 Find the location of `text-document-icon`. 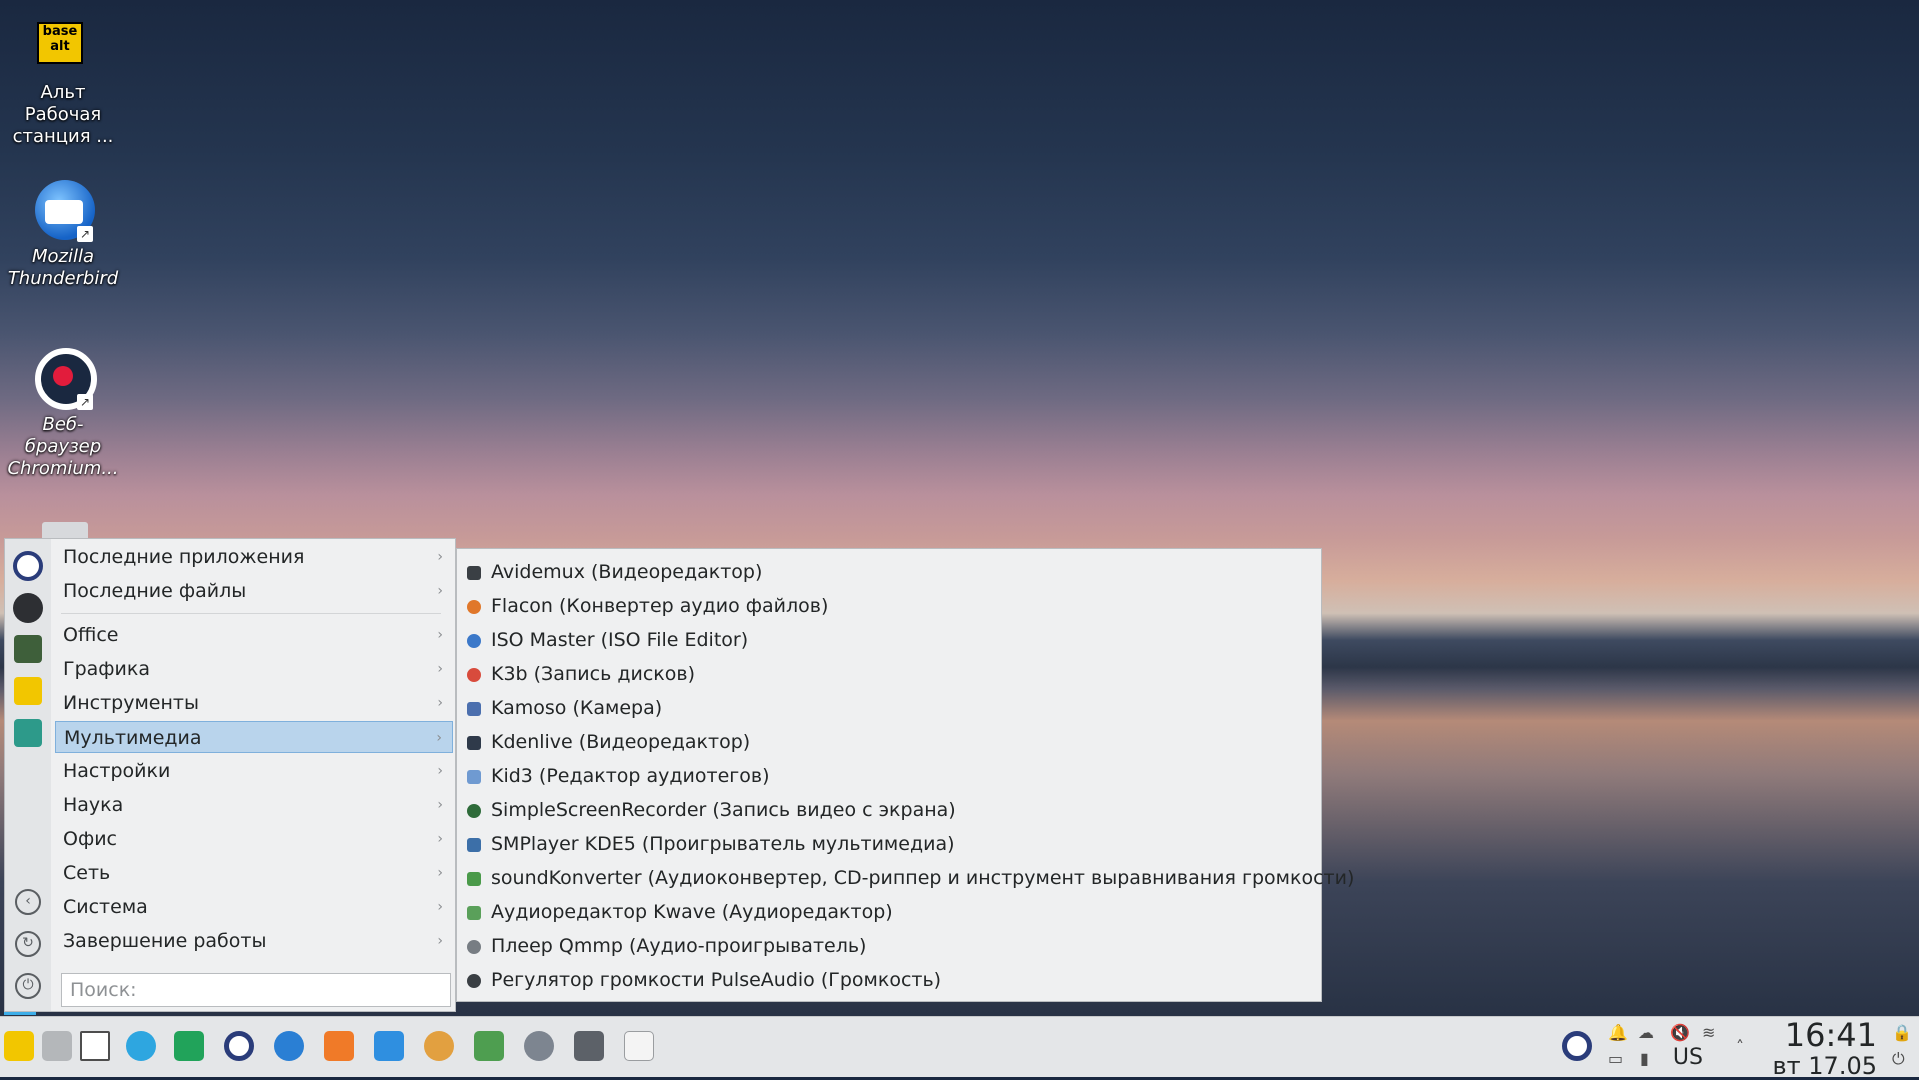

text-document-icon is located at coordinates (389, 1046).